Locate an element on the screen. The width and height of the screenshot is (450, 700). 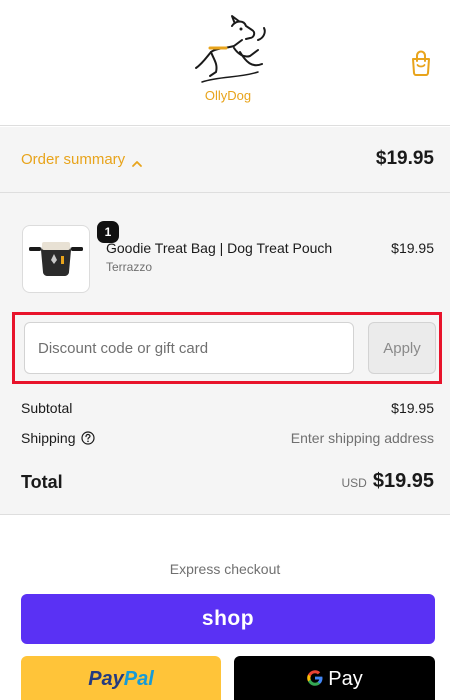
total-value-group: USD $19.95 is located at coordinates (387, 481).